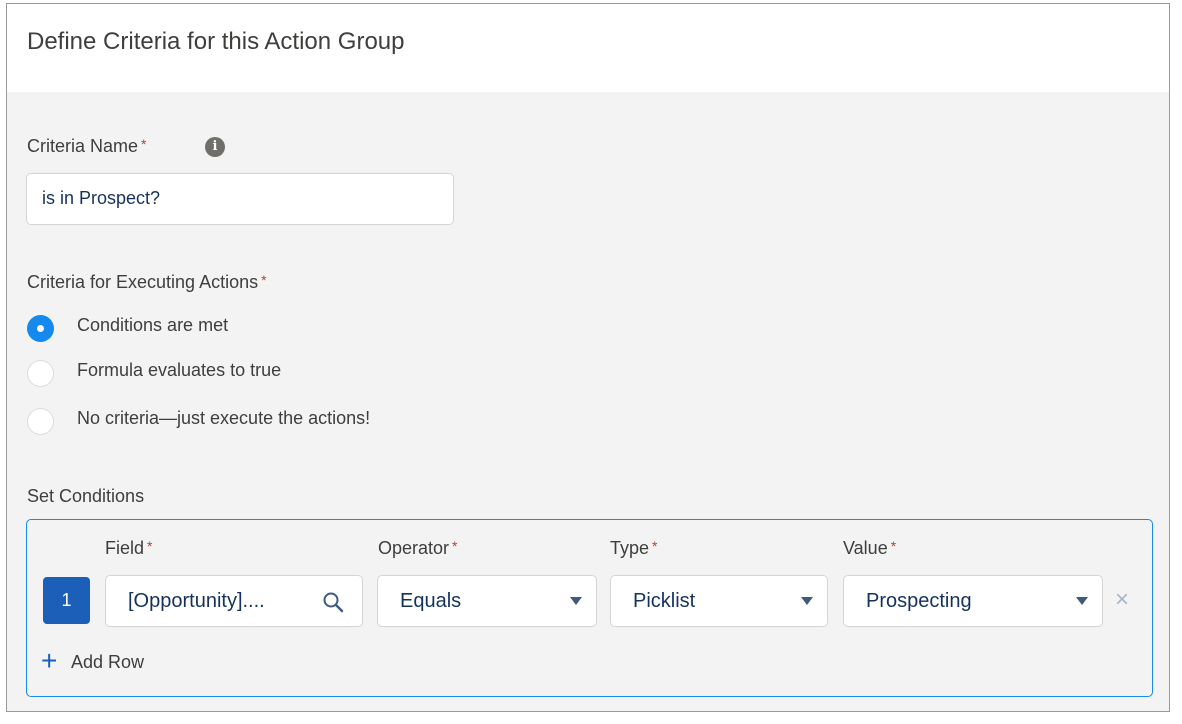  Describe the element at coordinates (865, 548) in the screenshot. I see `column-header-label: Value` at that location.